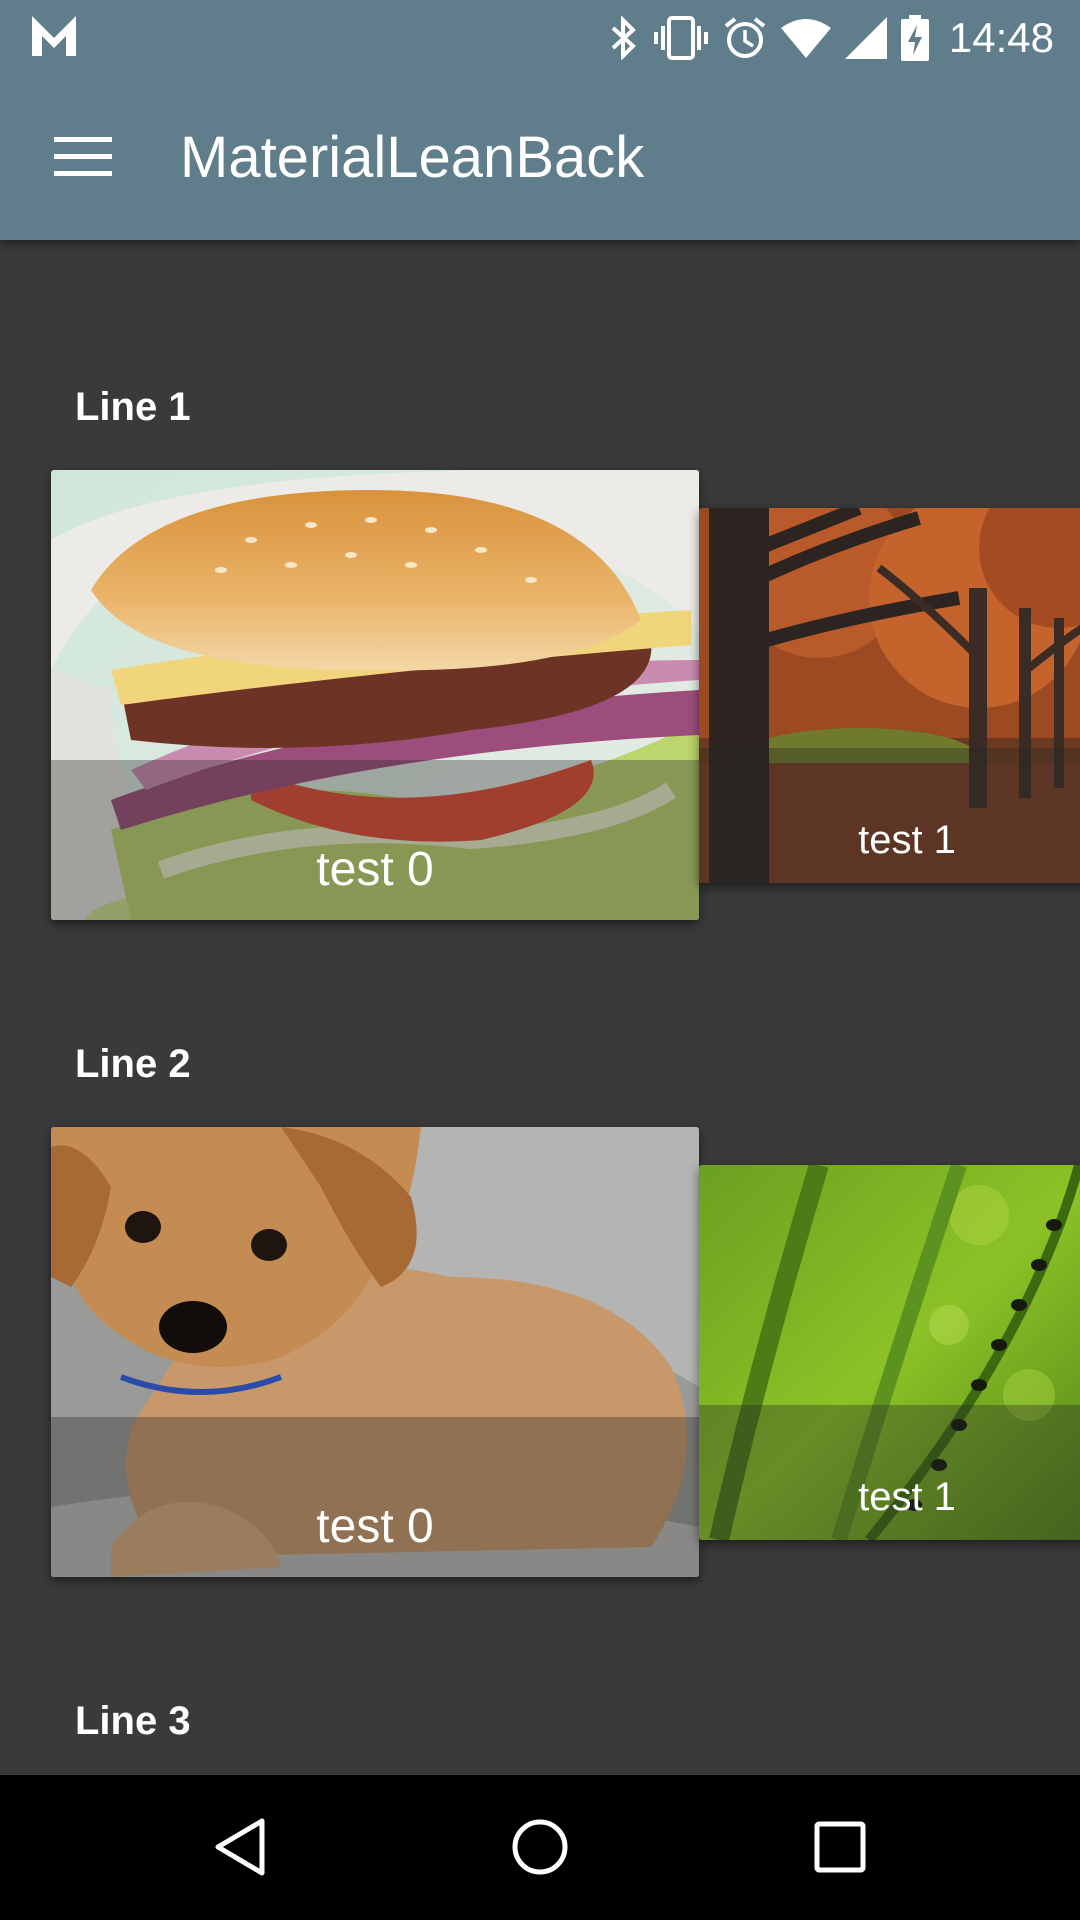 This screenshot has width=1080, height=1920. I want to click on card-autumn-trees: test 1, so click(889, 695).